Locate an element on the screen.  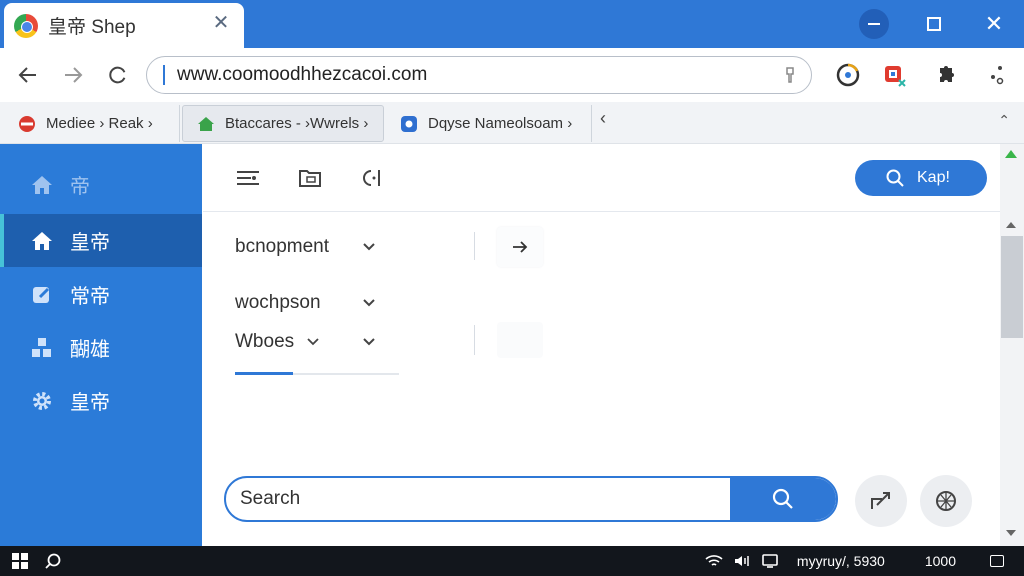
sidebar-item-edit: 常帝 is located at coordinates (101, 294).